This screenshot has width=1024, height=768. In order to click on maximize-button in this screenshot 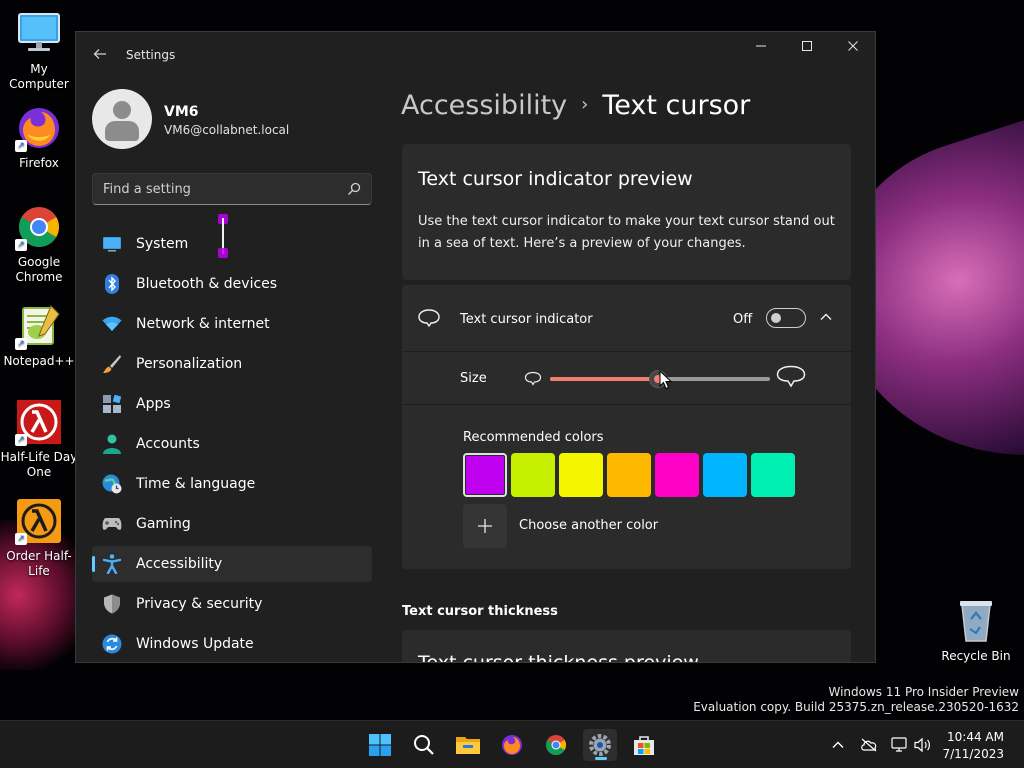, I will do `click(807, 48)`.